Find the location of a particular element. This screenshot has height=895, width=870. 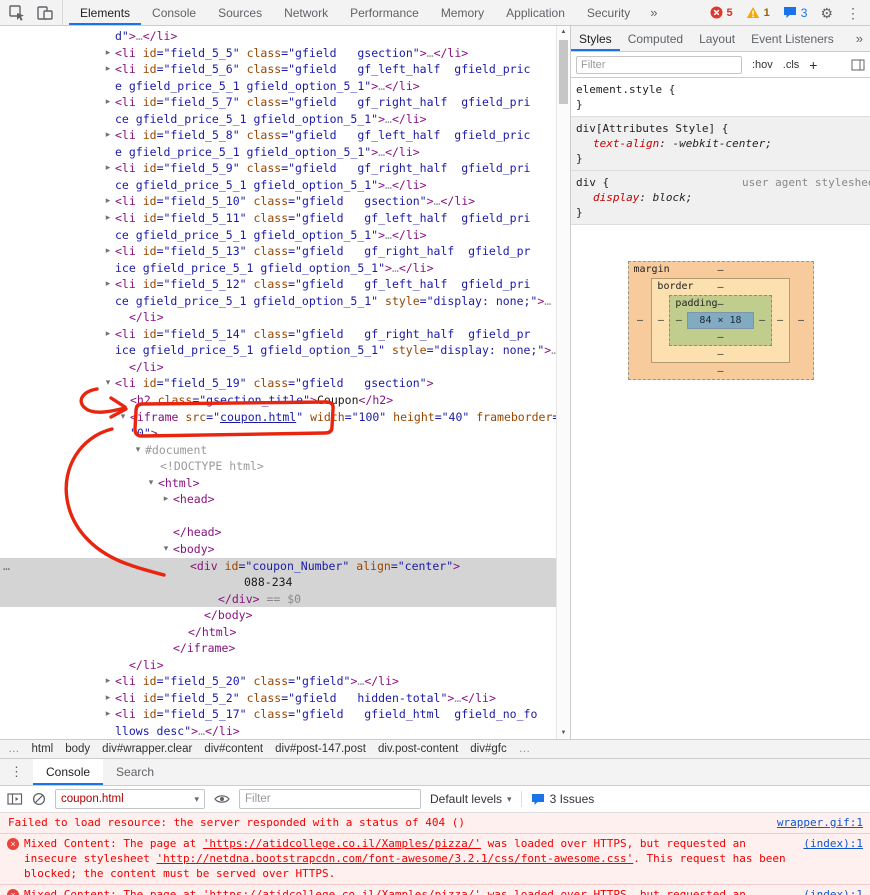

tree-row: d">…</li> is located at coordinates (278, 36).